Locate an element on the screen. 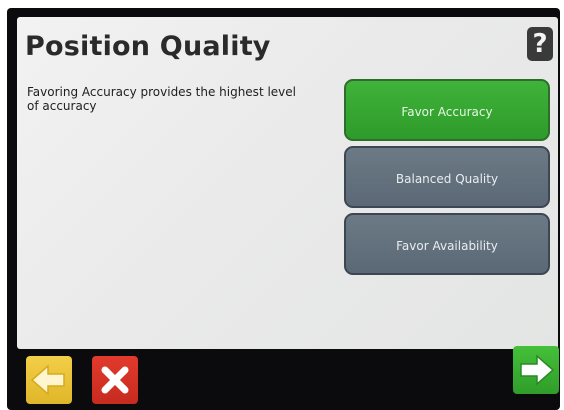 This screenshot has width=564, height=410. close-icon is located at coordinates (115, 380).